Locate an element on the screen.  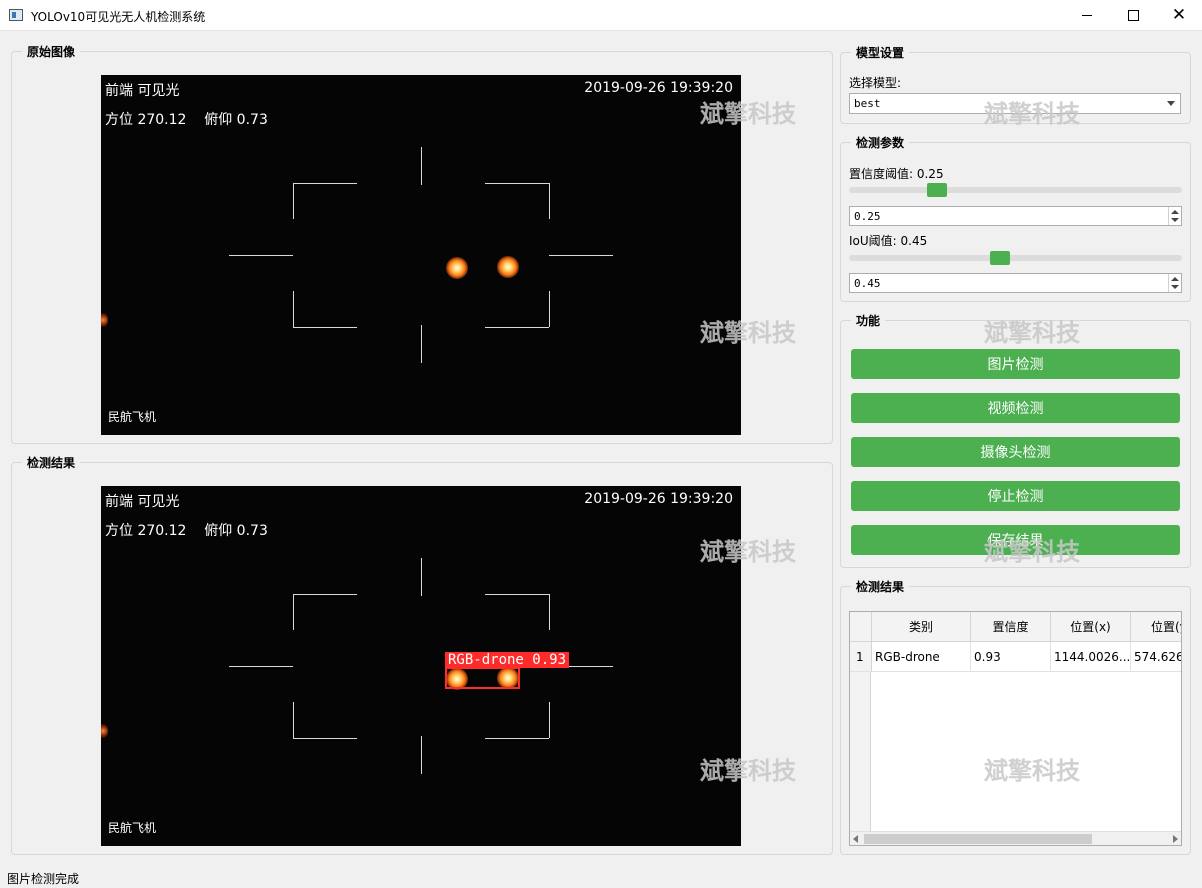
horizontal-scrollbar is located at coordinates (1015, 838).